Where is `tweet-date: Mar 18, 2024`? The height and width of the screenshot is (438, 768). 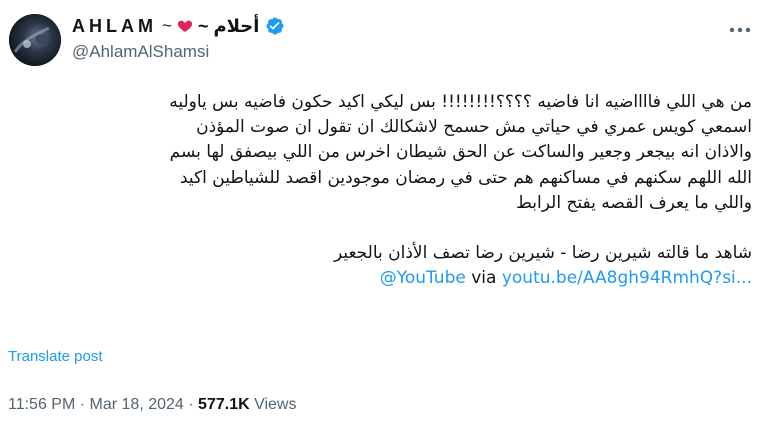 tweet-date: Mar 18, 2024 is located at coordinates (137, 404).